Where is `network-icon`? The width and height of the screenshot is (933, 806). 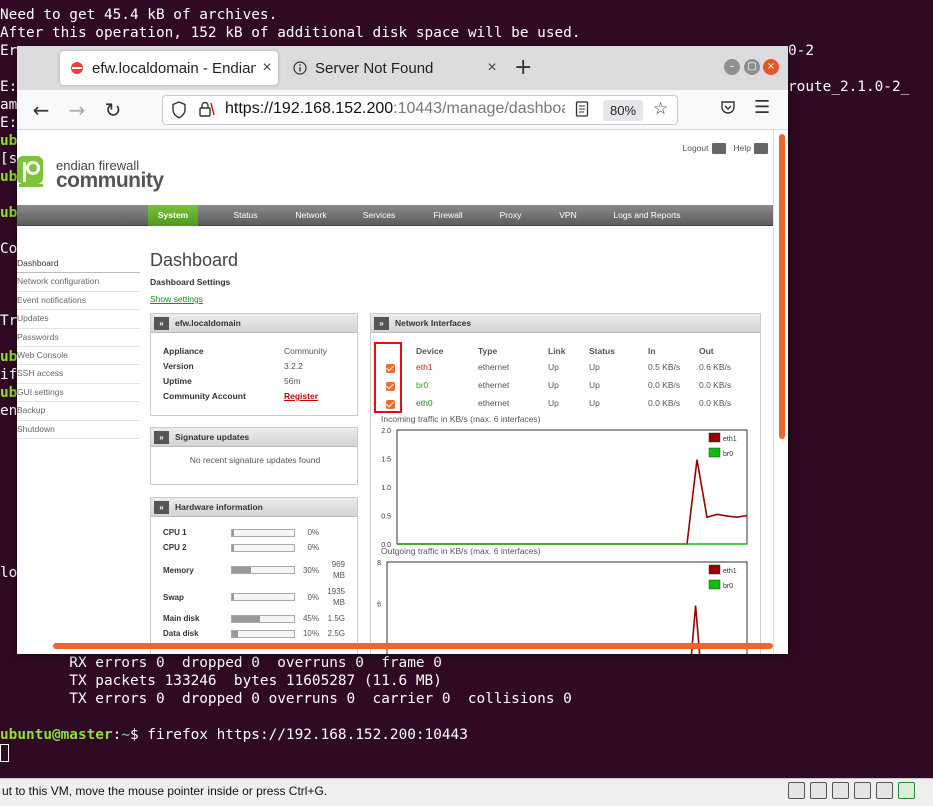
network-icon is located at coordinates (840, 790).